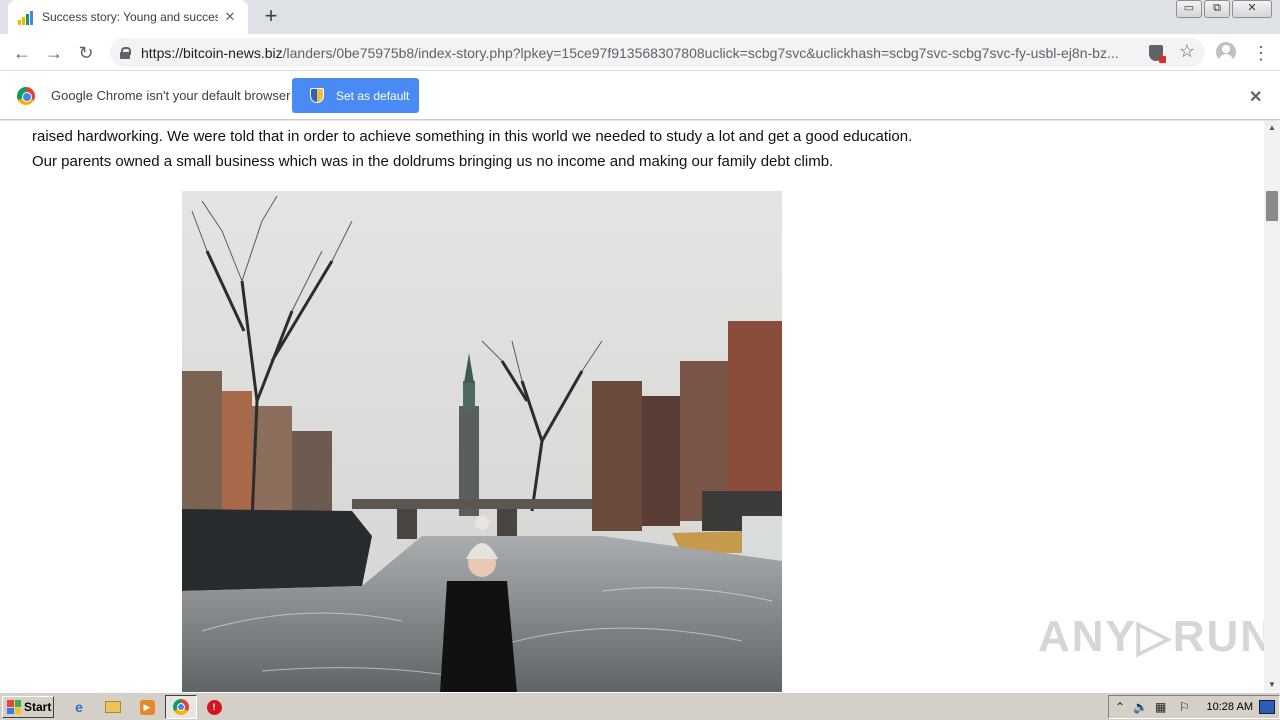 The height and width of the screenshot is (720, 1280). I want to click on volume-icon: 🔈, so click(1140, 707).